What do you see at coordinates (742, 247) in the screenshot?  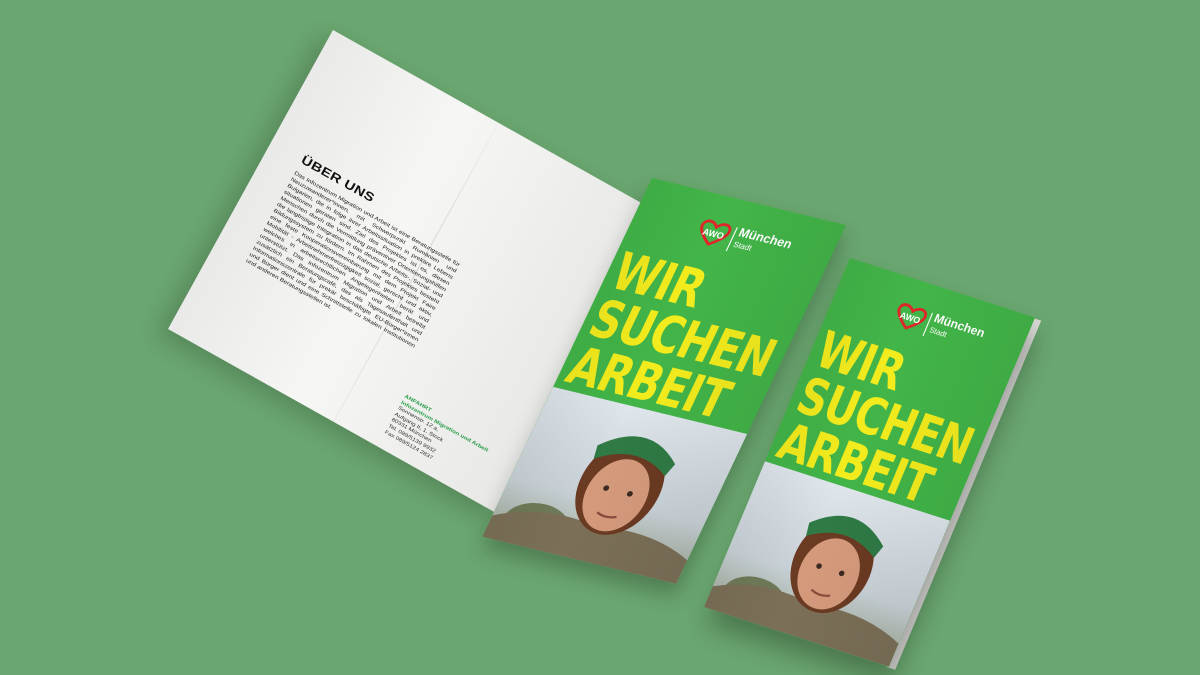 I see `logo-sub: Stadt` at bounding box center [742, 247].